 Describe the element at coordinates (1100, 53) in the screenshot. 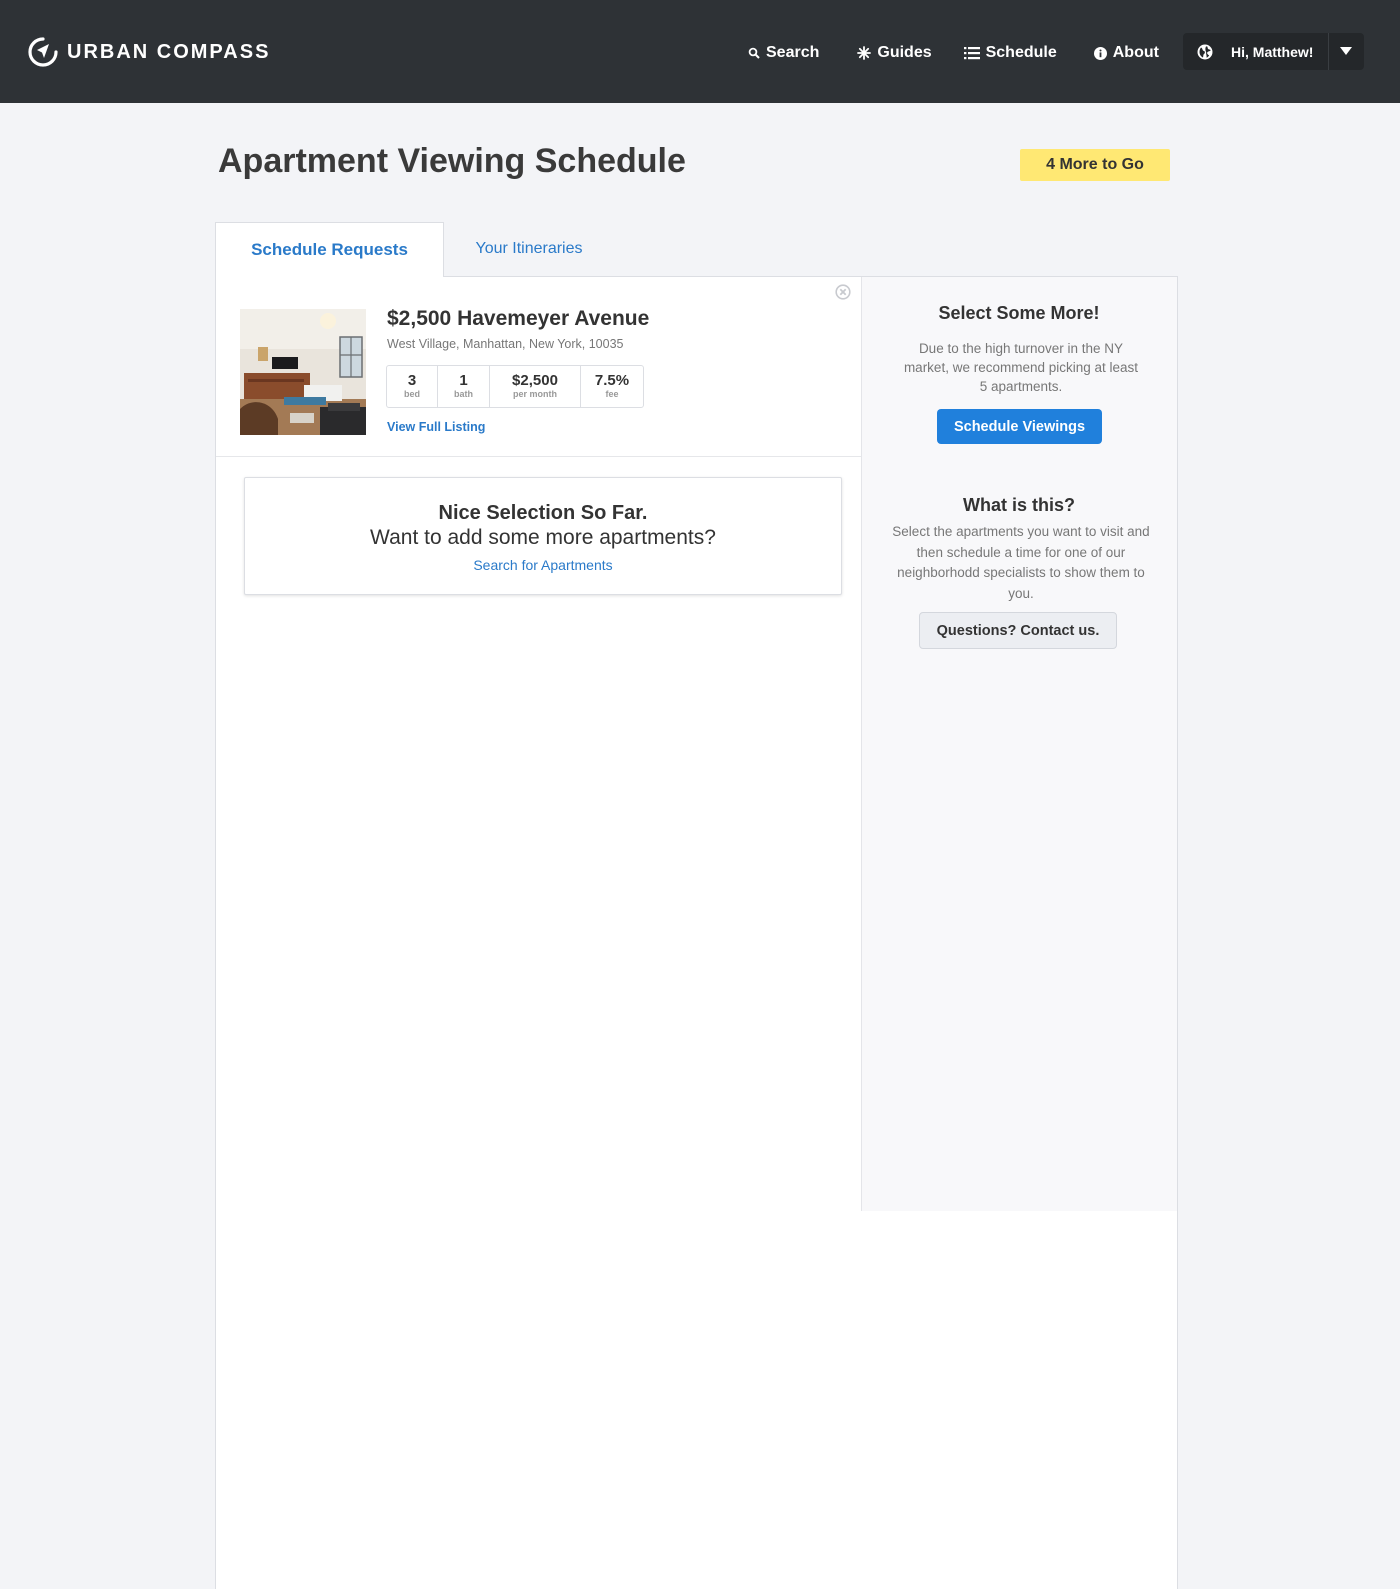

I see `info-icon` at that location.